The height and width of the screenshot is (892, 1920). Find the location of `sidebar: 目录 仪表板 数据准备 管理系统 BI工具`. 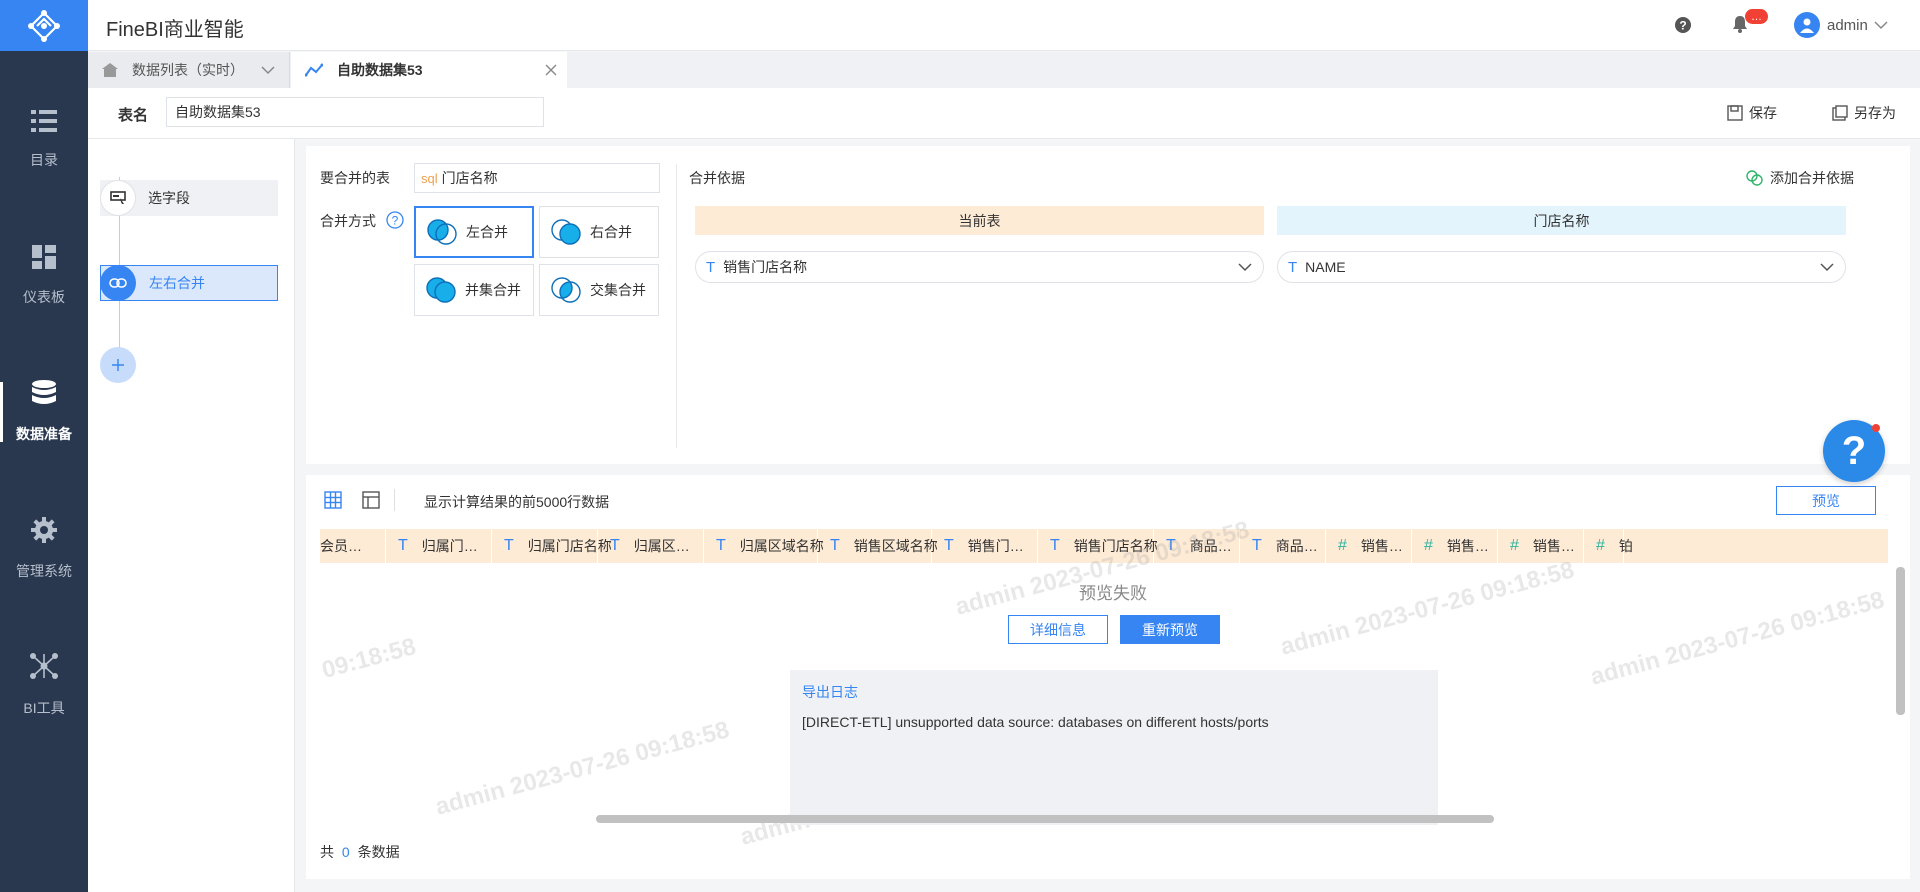

sidebar: 目录 仪表板 数据准备 管理系统 BI工具 is located at coordinates (44, 446).